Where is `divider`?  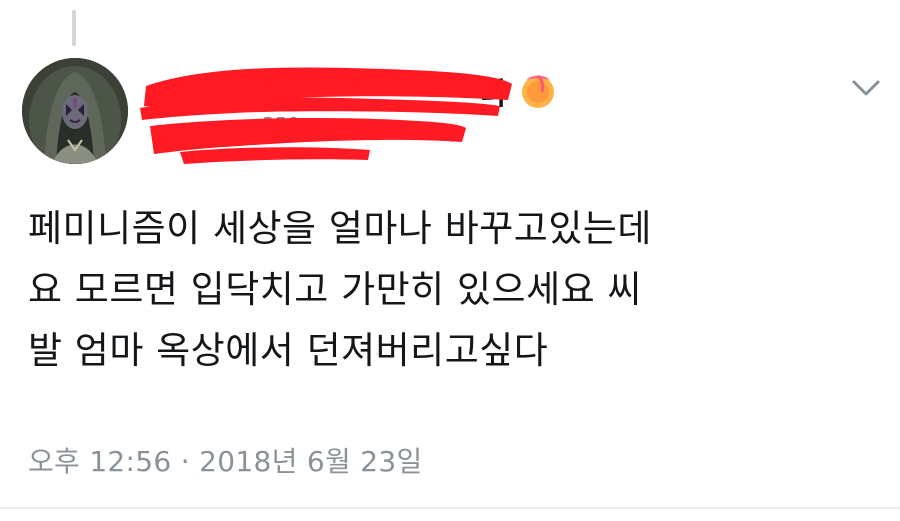
divider is located at coordinates (450, 508).